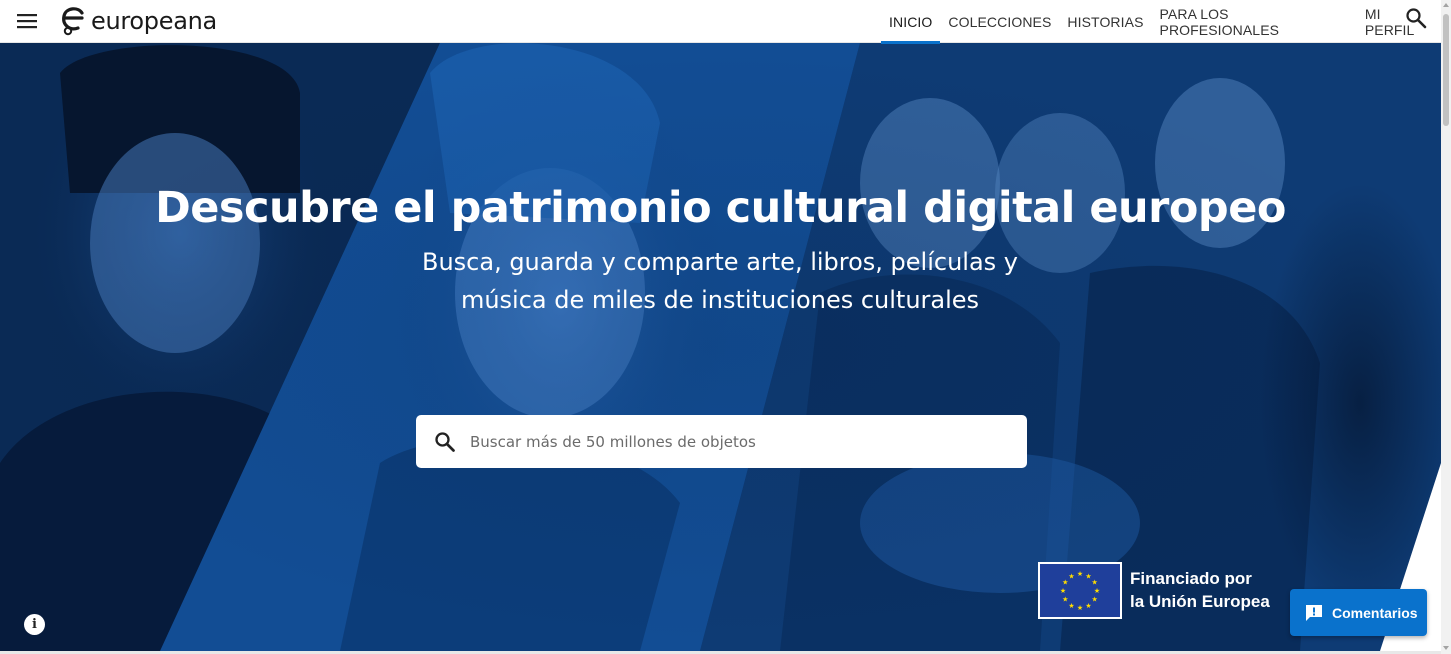 This screenshot has height=654, width=1451. What do you see at coordinates (1314, 612) in the screenshot?
I see `feedback-icon` at bounding box center [1314, 612].